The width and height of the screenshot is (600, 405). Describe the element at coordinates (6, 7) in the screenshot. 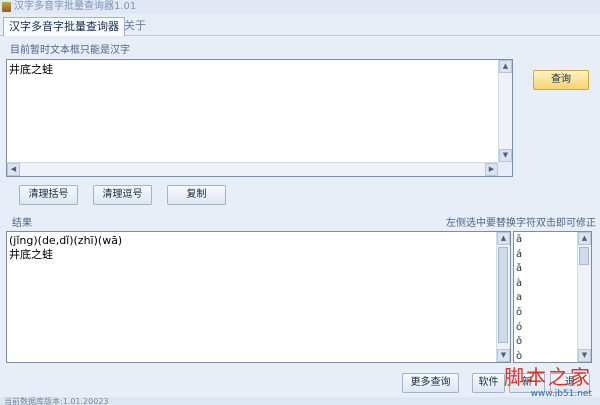

I see `app-icon` at that location.